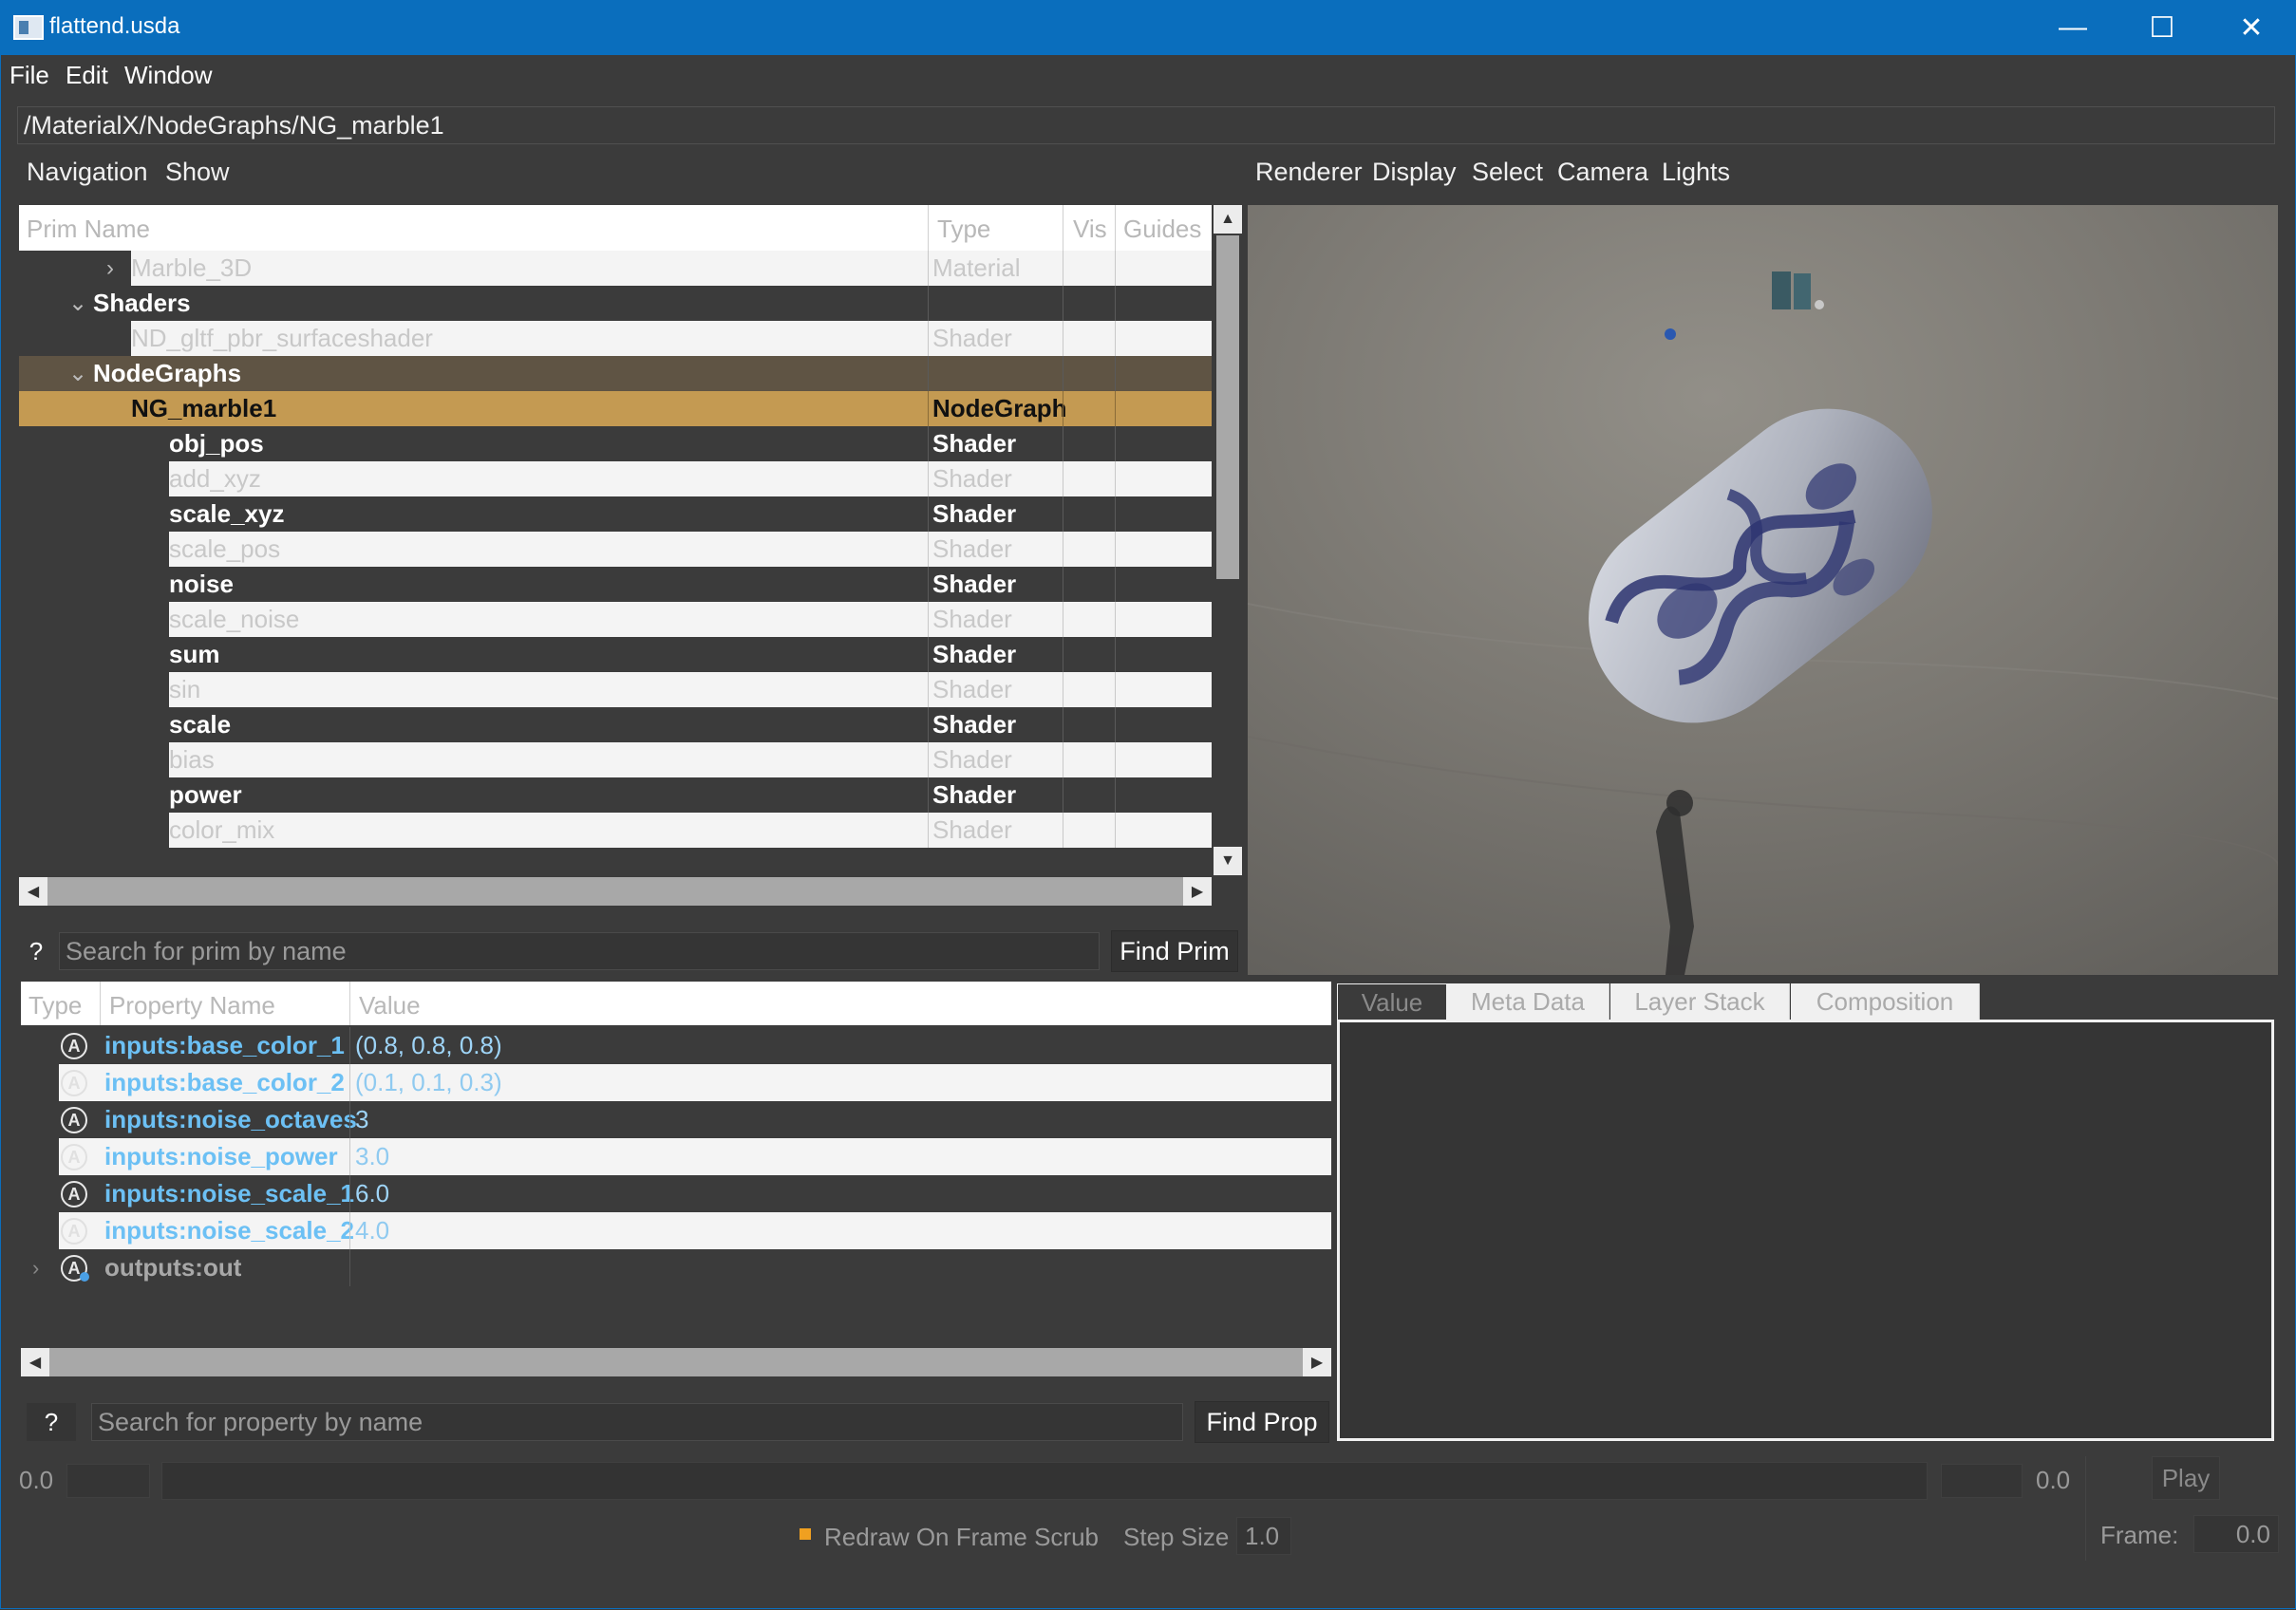  I want to click on row-background, so click(690, 759).